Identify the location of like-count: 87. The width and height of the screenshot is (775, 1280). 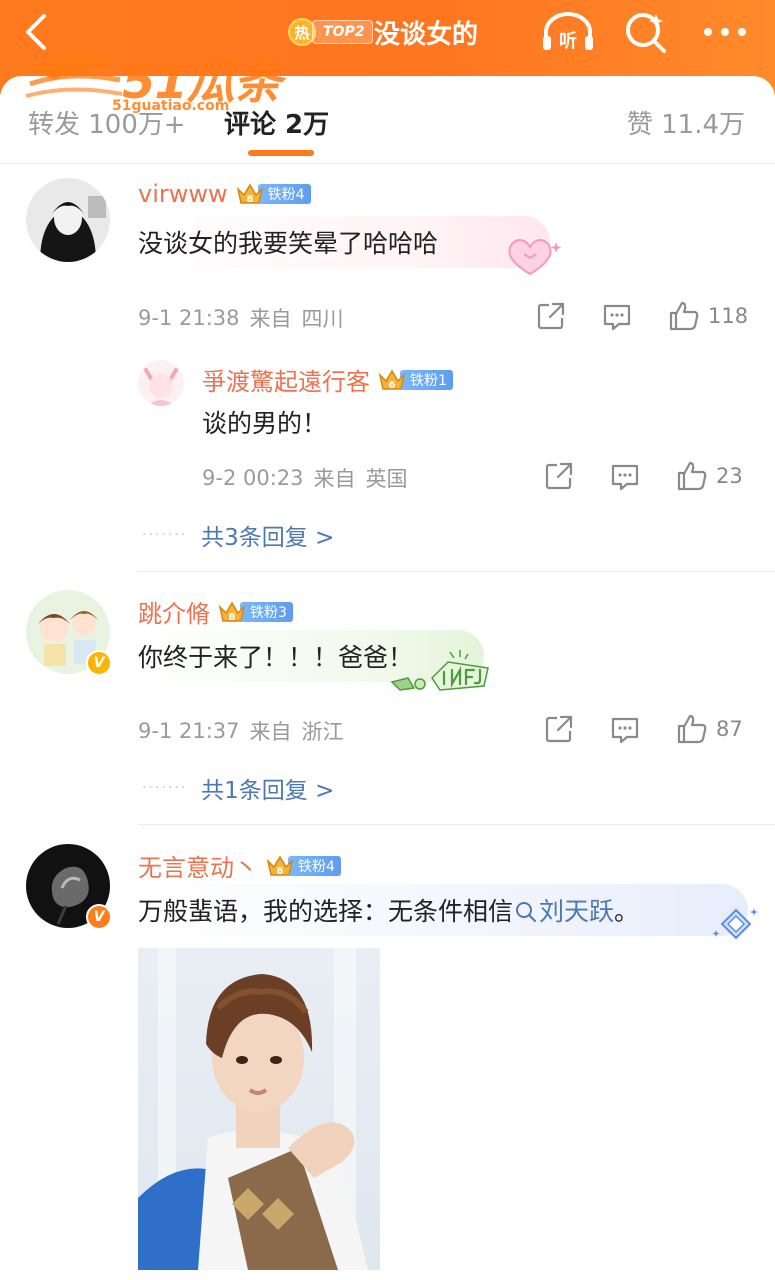
(729, 729).